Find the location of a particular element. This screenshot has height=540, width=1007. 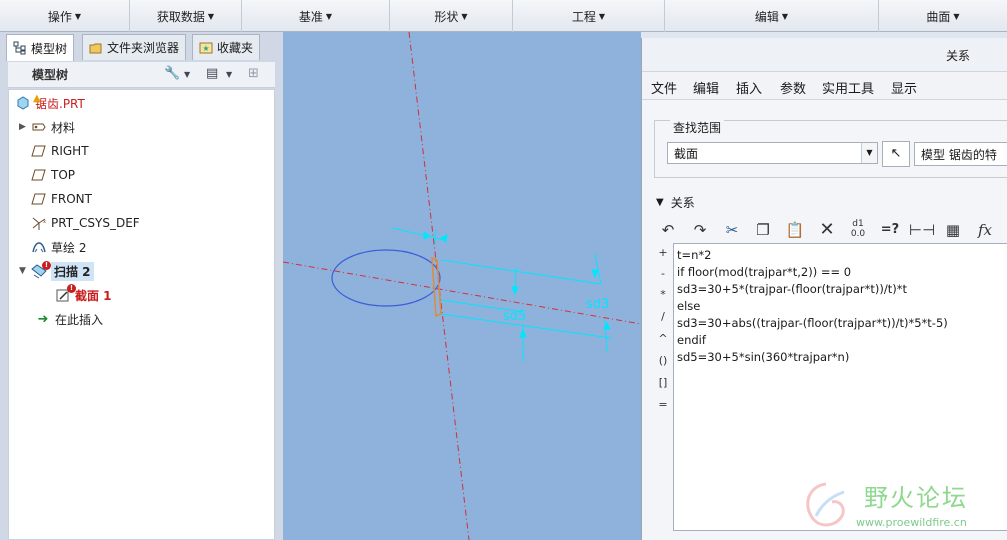

relation-line: if floor(mod(trajpar*t,2)) == 0 is located at coordinates (764, 272).